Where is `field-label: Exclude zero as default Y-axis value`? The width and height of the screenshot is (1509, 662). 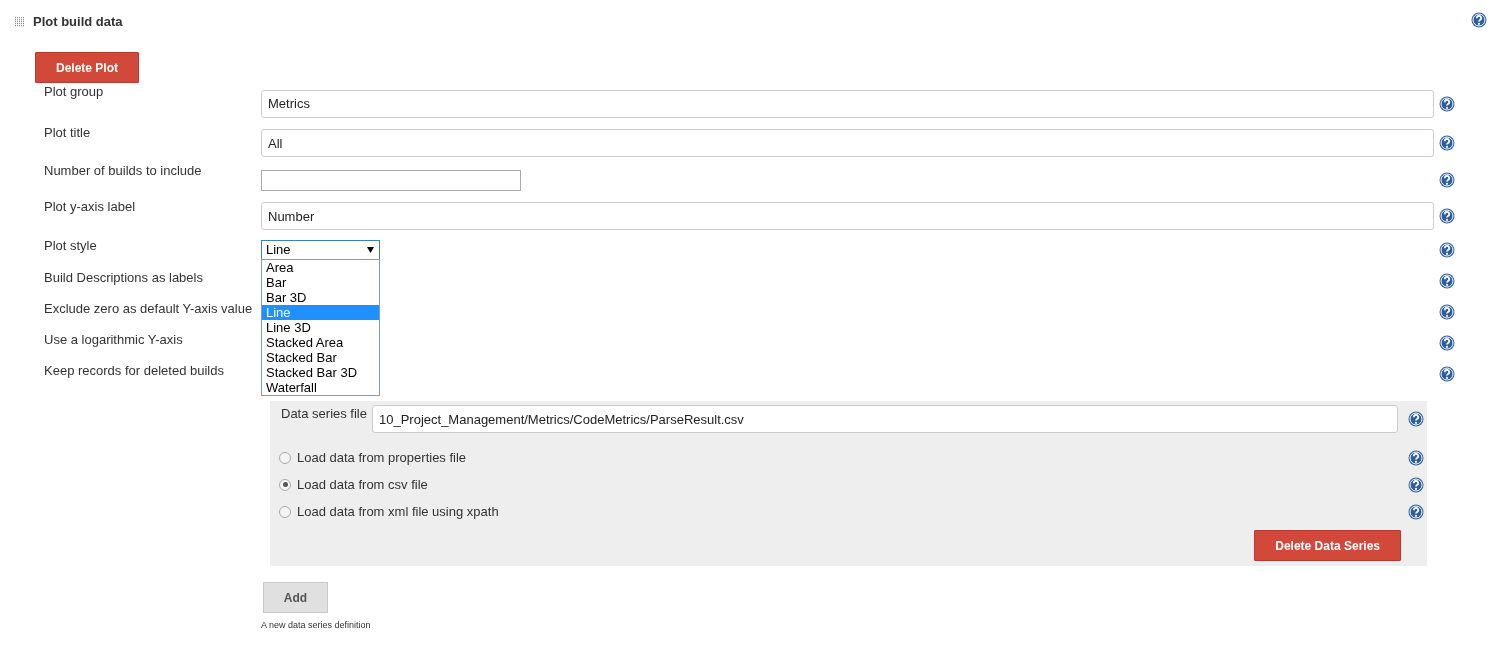 field-label: Exclude zero as default Y-axis value is located at coordinates (149, 308).